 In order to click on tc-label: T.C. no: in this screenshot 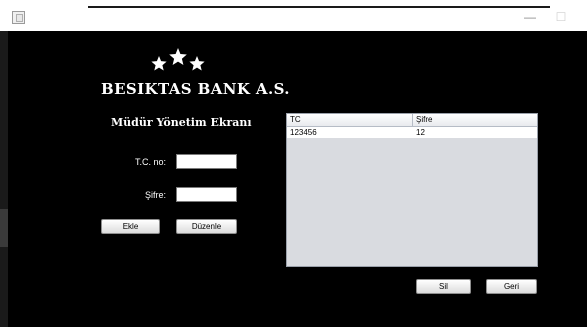, I will do `click(150, 162)`.